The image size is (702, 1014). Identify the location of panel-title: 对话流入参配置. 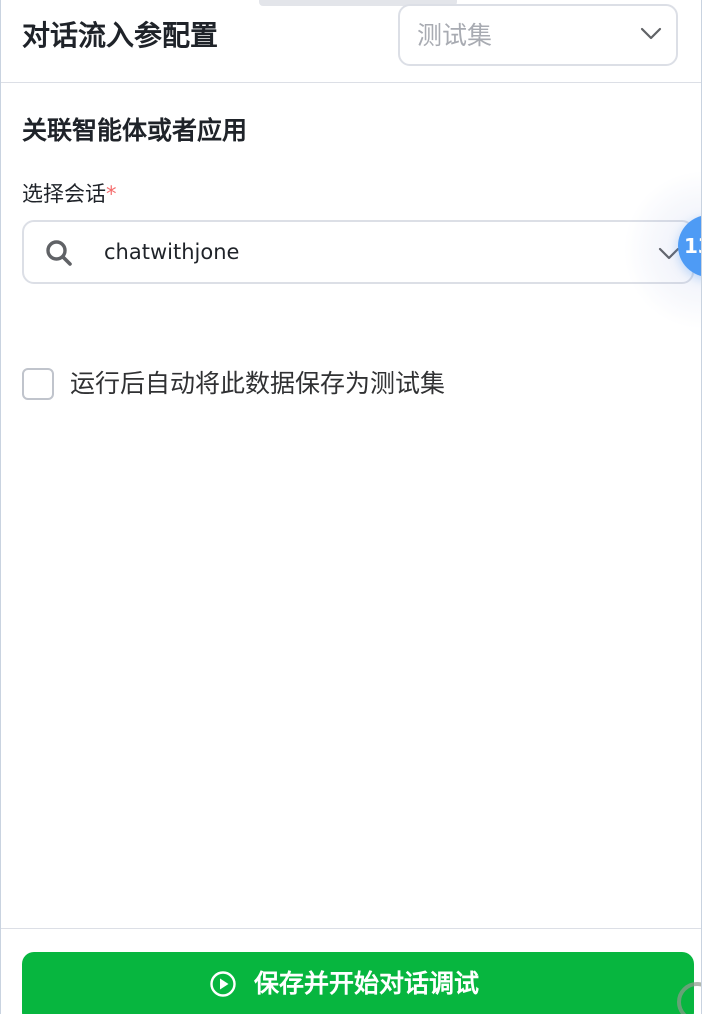
(120, 35).